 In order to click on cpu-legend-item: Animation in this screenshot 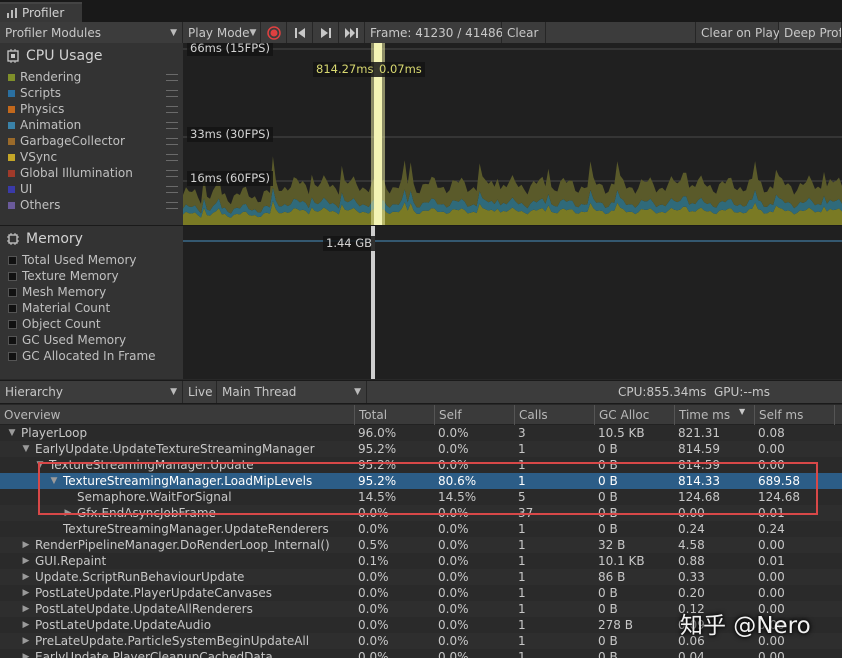, I will do `click(91, 125)`.